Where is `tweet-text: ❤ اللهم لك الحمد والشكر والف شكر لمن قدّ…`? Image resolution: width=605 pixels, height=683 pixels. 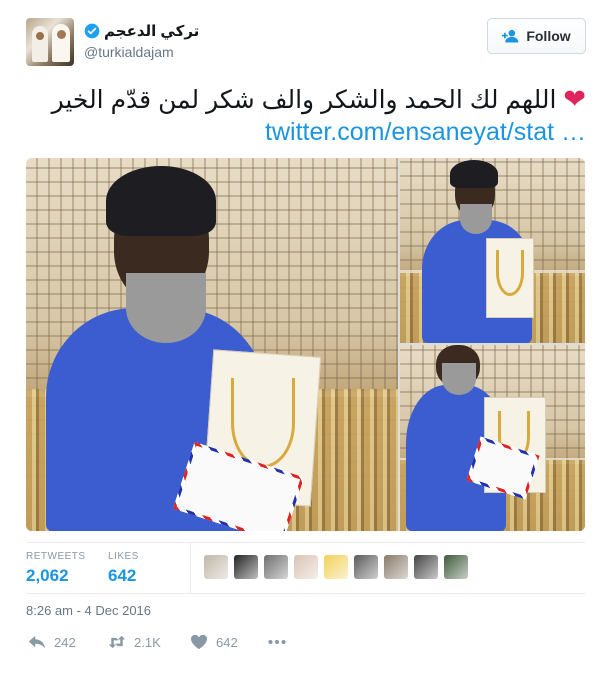
tweet-text: ❤ اللهم لك الحمد والشكر والف شكر لمن قدّ… is located at coordinates (306, 99).